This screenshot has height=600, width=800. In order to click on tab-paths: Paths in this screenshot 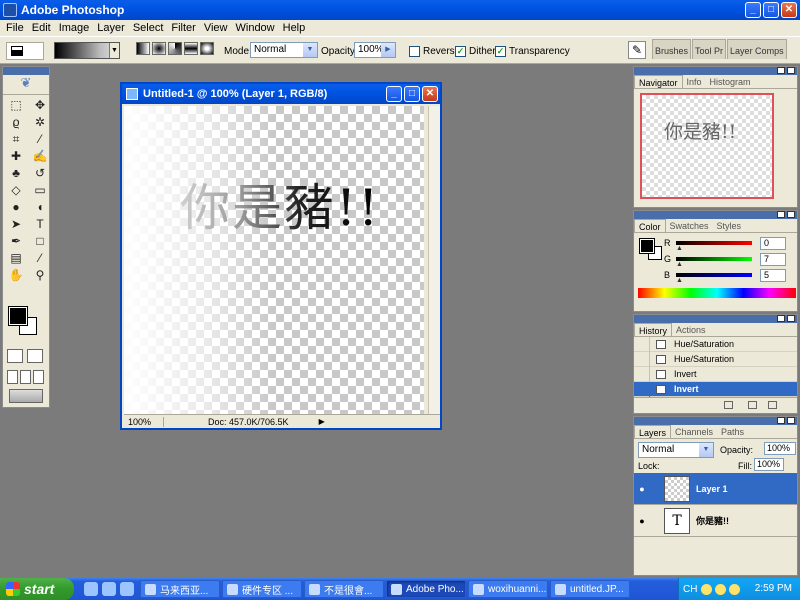, I will do `click(732, 431)`.